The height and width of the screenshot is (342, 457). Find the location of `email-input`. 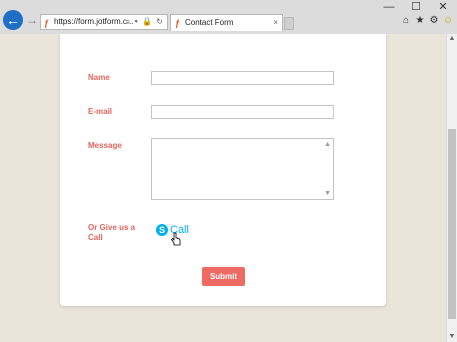

email-input is located at coordinates (242, 112).